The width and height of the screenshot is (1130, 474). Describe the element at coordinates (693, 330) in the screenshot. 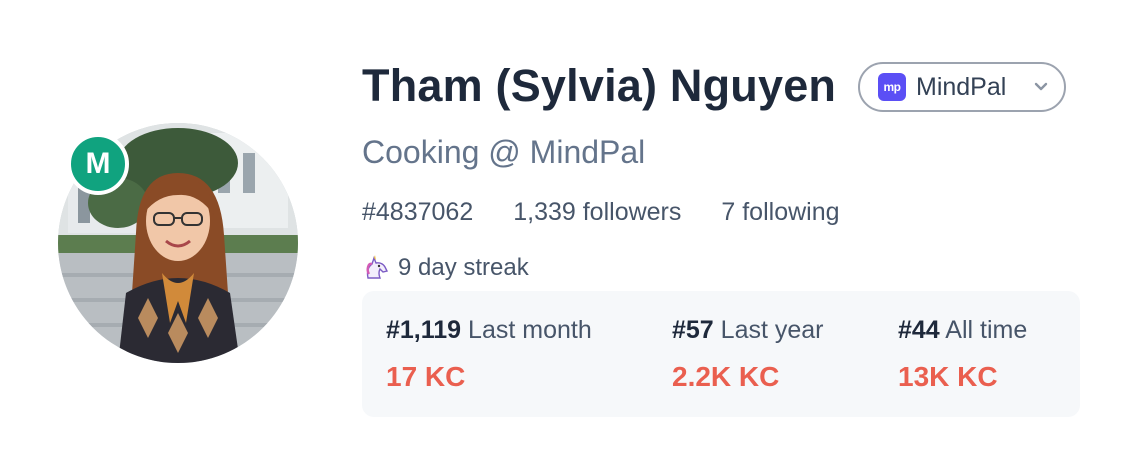

I see `ranking-number: #57` at that location.